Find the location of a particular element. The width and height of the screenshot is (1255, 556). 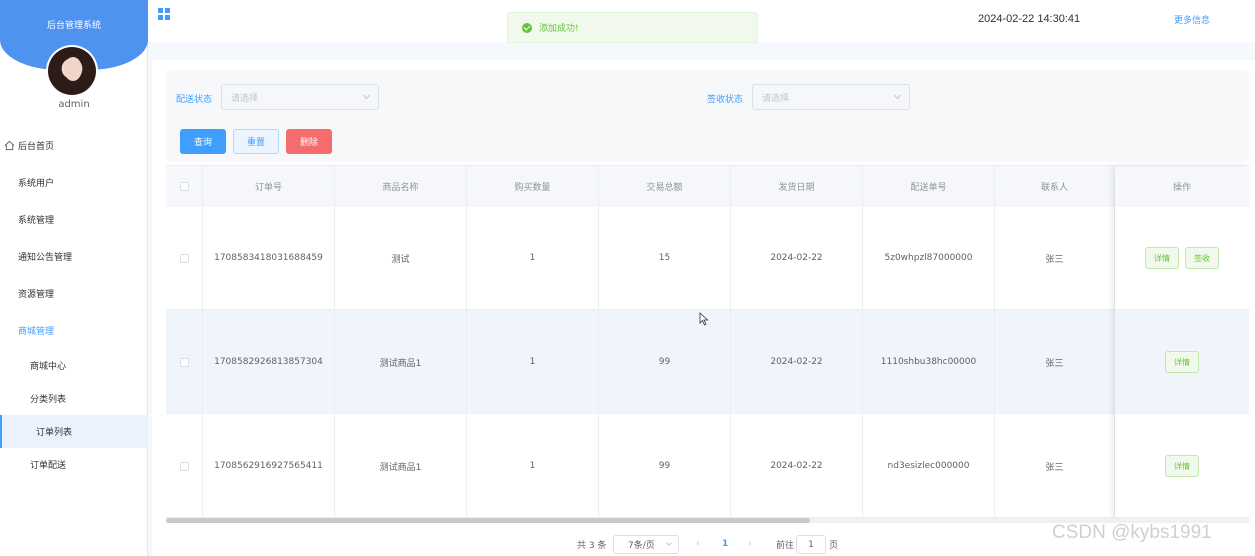

column-header: 商品名称 is located at coordinates (401, 186).